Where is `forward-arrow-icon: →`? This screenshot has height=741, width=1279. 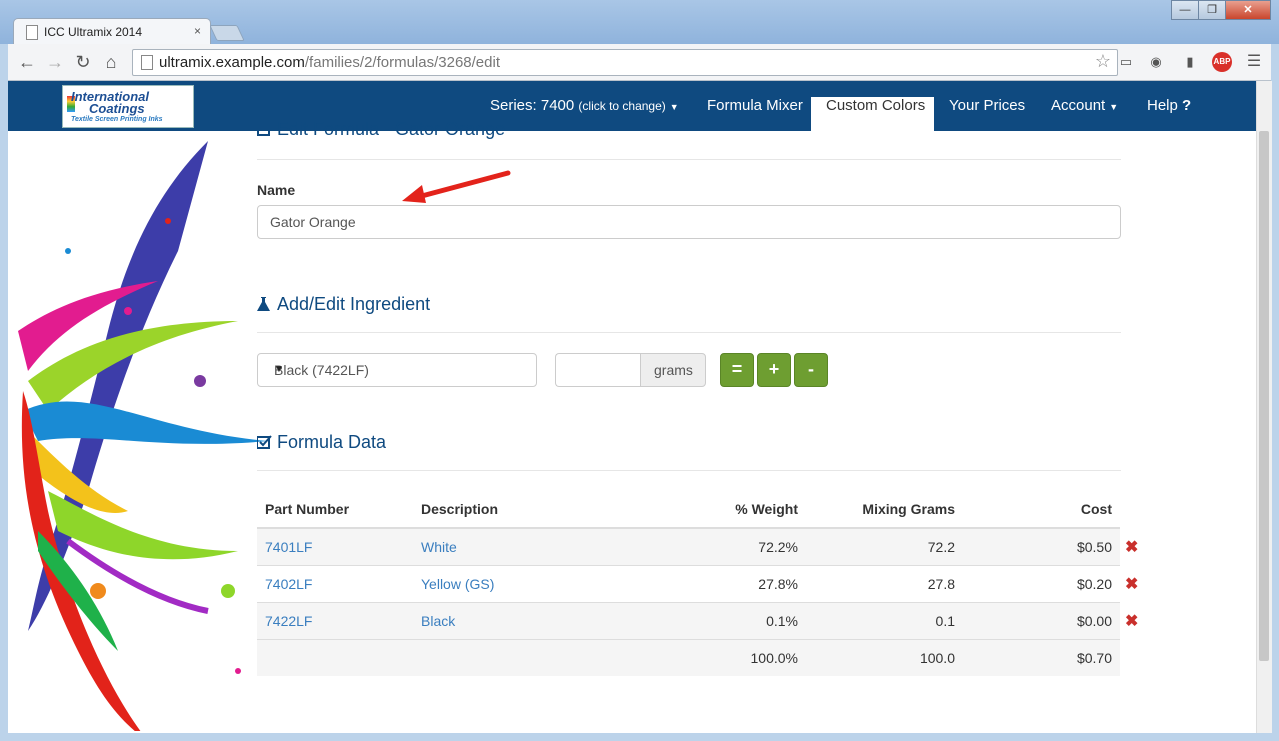 forward-arrow-icon: → is located at coordinates (55, 62).